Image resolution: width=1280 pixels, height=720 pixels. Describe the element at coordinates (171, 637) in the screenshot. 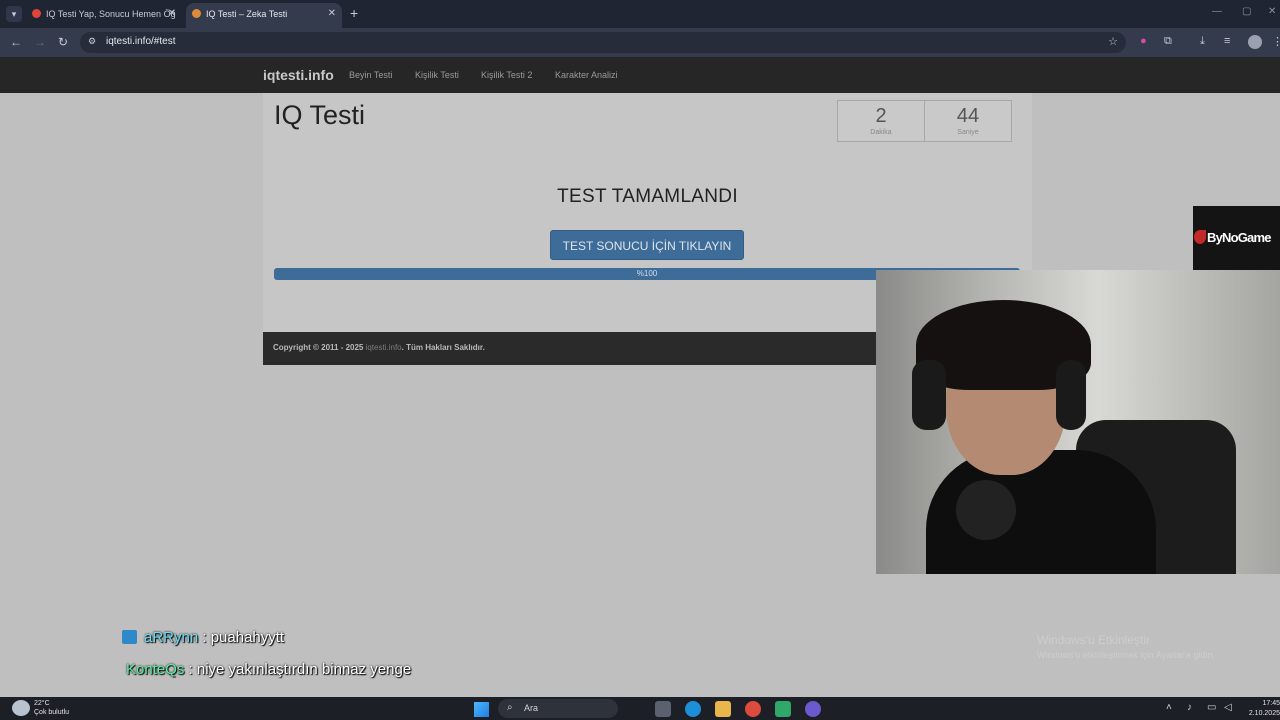

I see `chat-username: aRRynn` at that location.